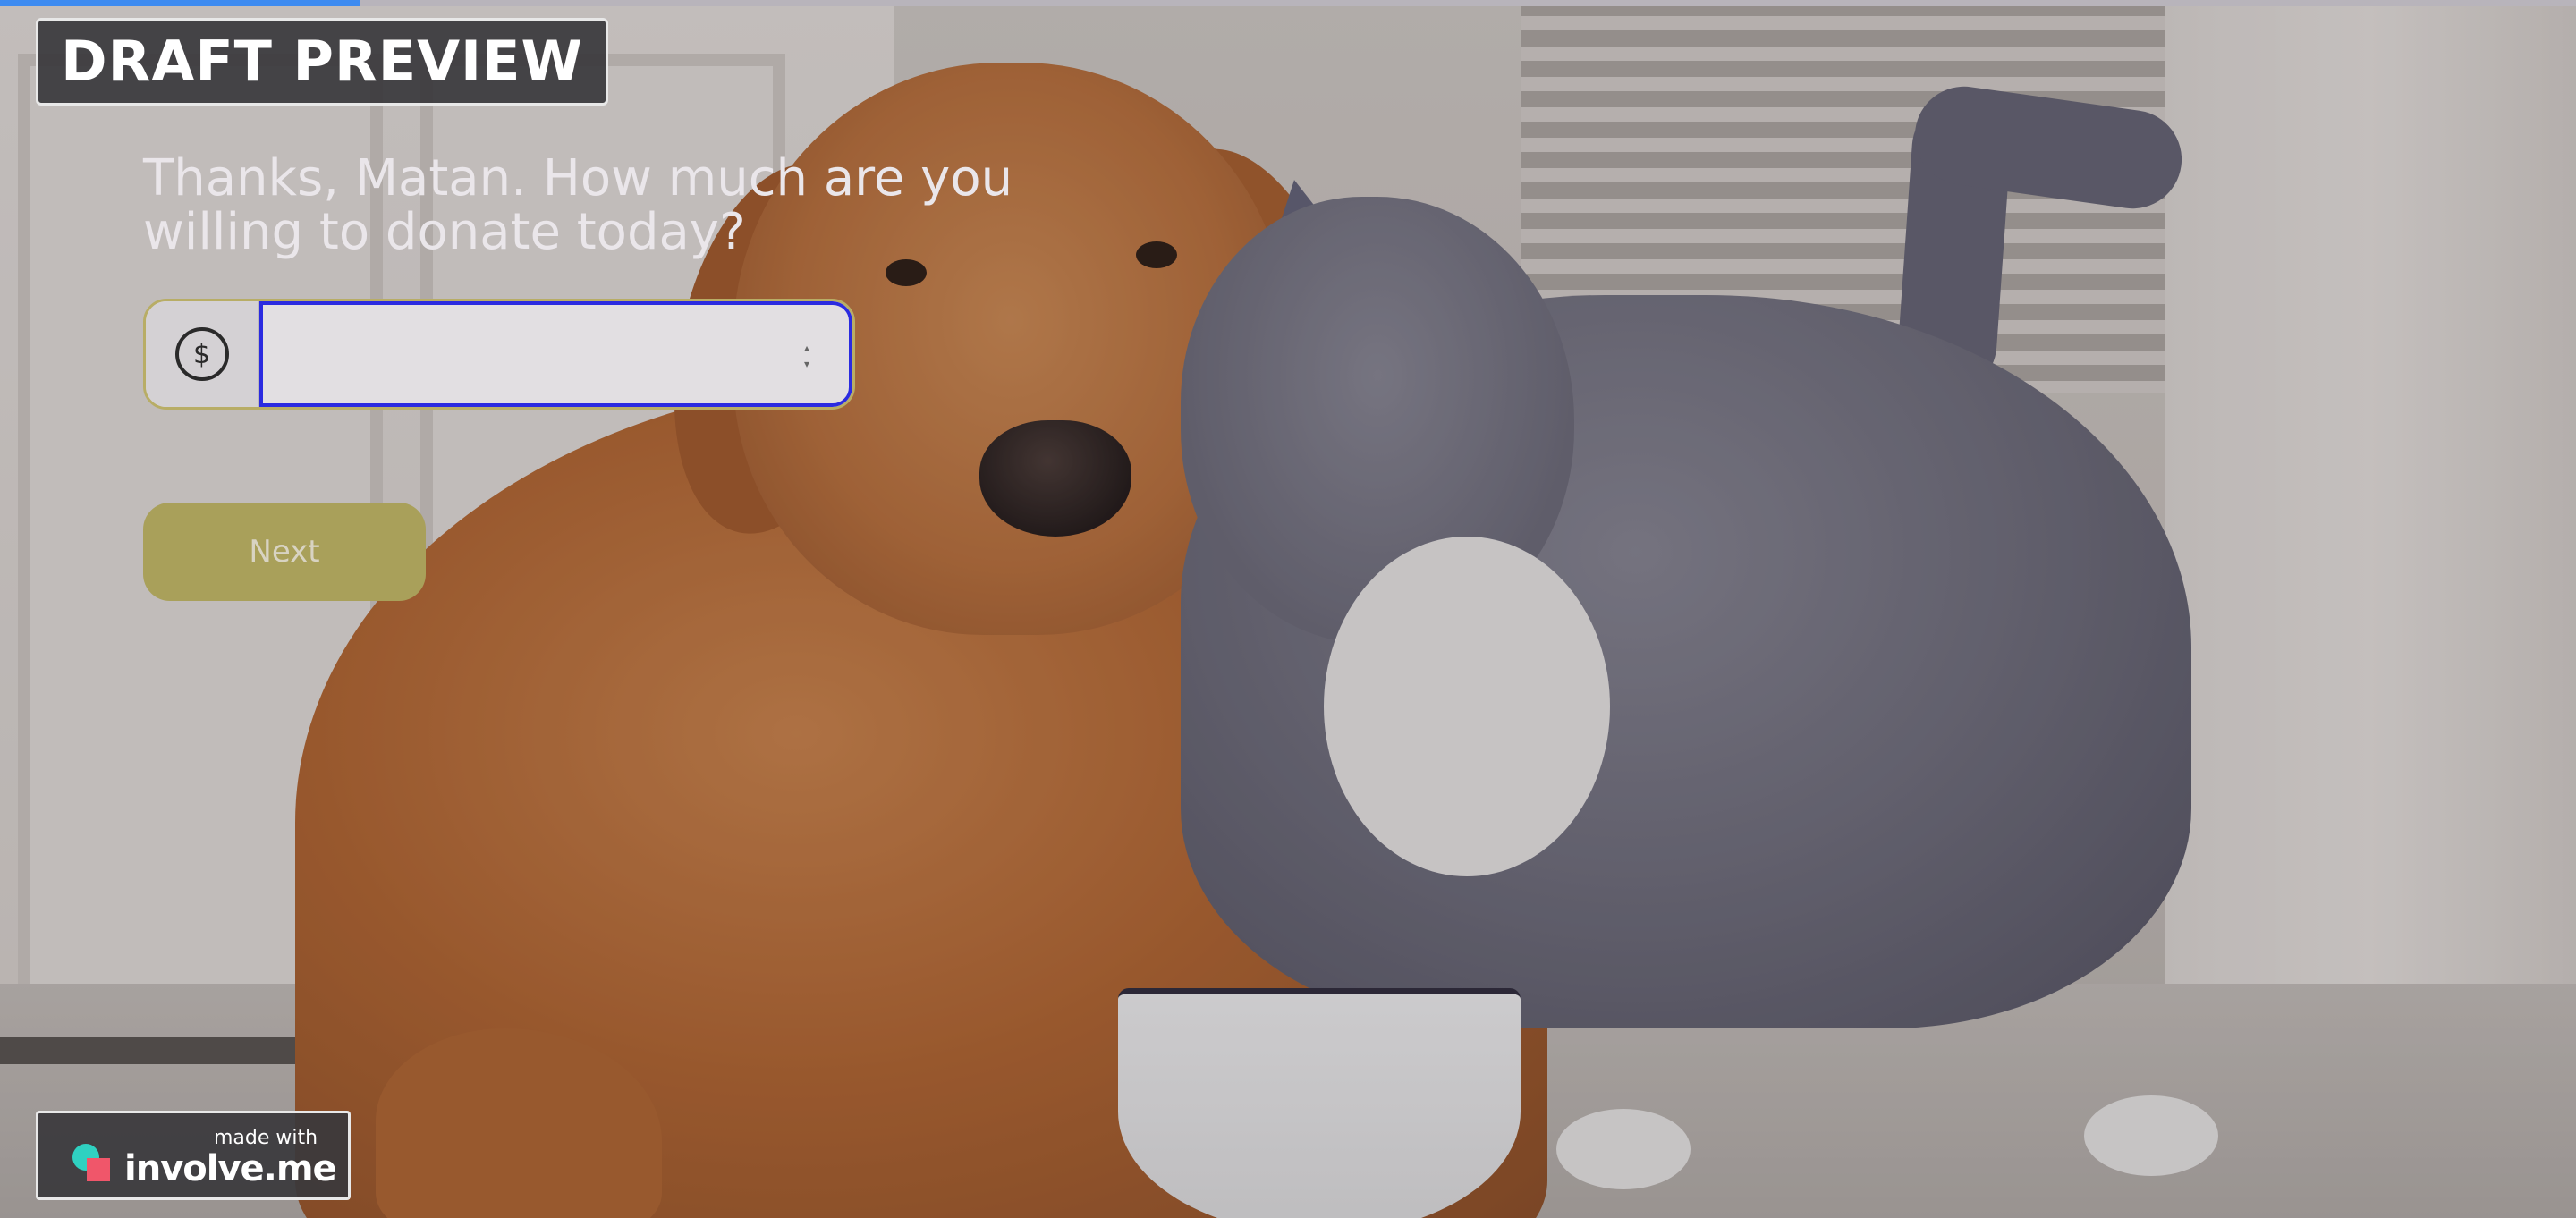 This screenshot has width=2576, height=1218. I want to click on chevron-down-icon: ▾, so click(806, 364).